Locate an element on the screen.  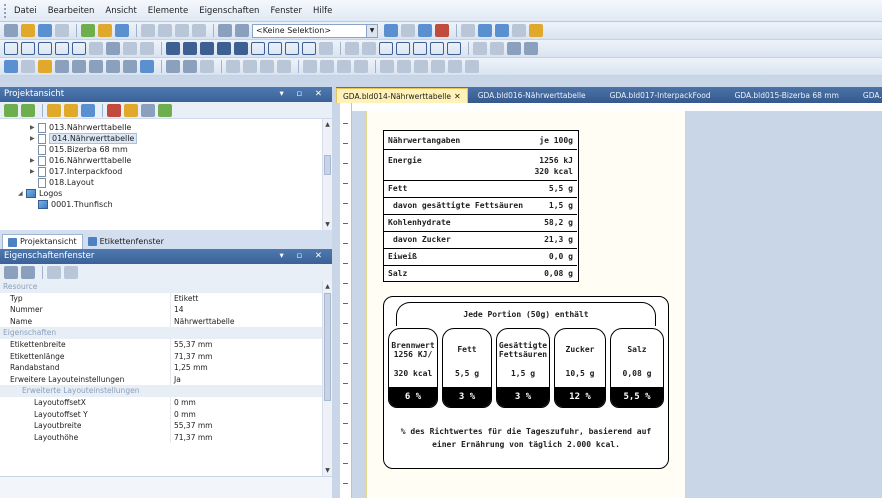
barcode-icon is located at coordinates (79, 66).